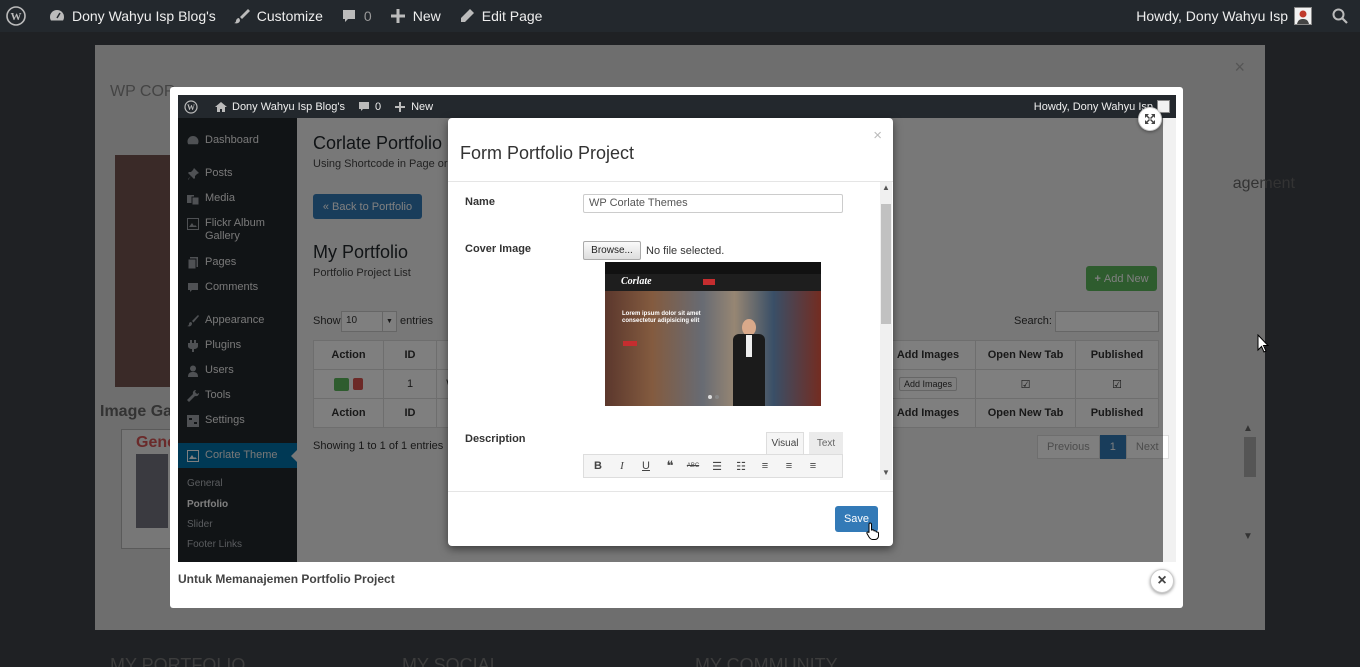  Describe the element at coordinates (636, 281) in the screenshot. I see `preview-logo: Corlate` at that location.